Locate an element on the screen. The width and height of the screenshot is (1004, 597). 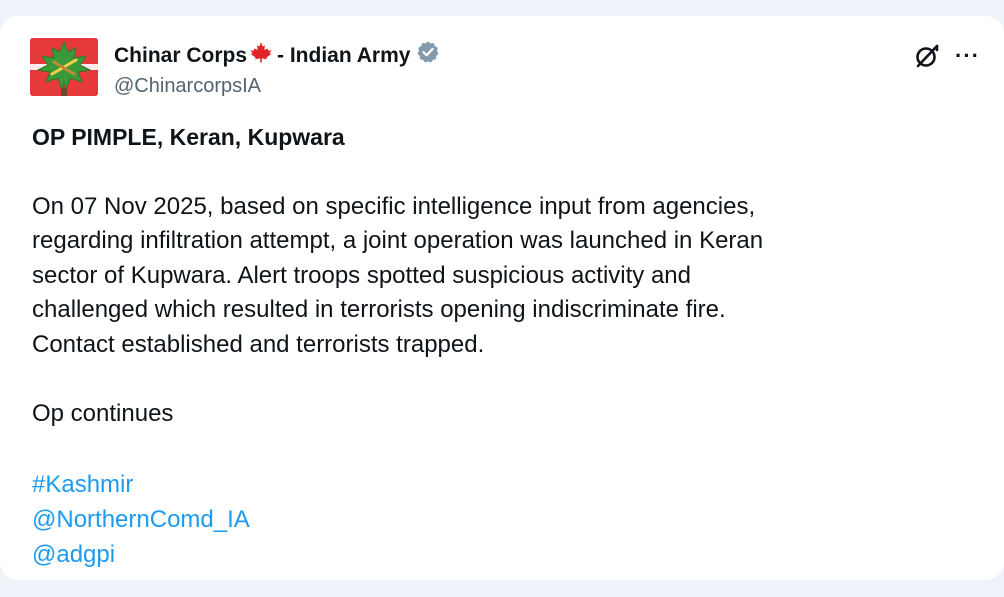
more-icon: ··· is located at coordinates (967, 56).